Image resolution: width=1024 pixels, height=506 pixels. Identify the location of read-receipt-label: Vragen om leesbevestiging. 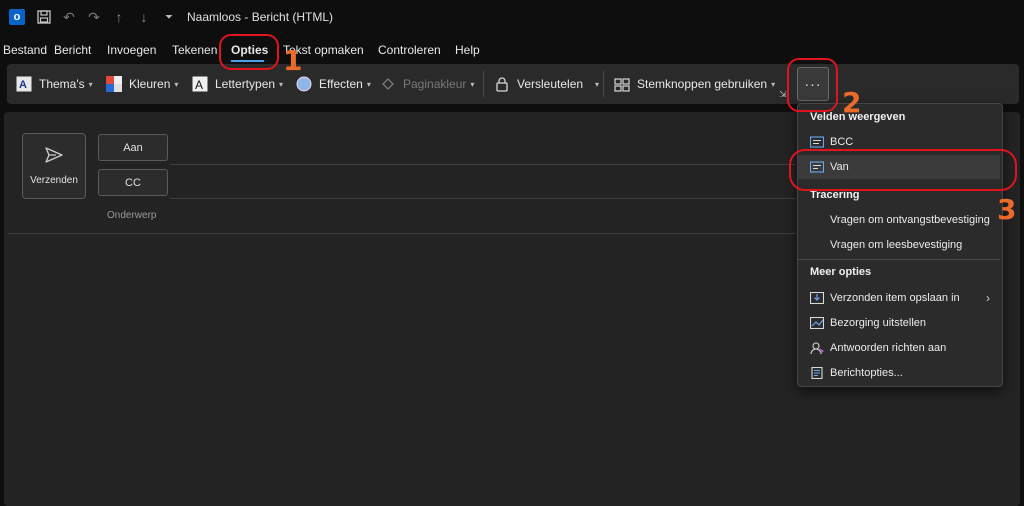
(896, 245).